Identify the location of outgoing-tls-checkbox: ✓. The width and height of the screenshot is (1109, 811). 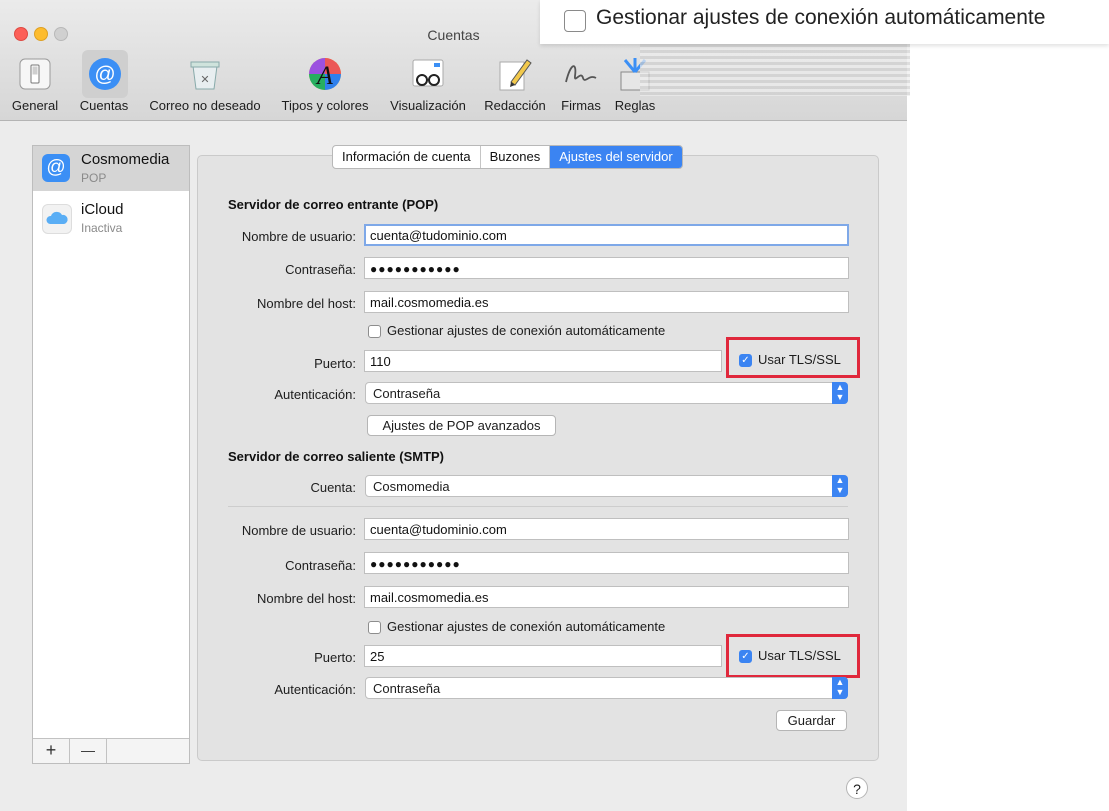
(745, 656).